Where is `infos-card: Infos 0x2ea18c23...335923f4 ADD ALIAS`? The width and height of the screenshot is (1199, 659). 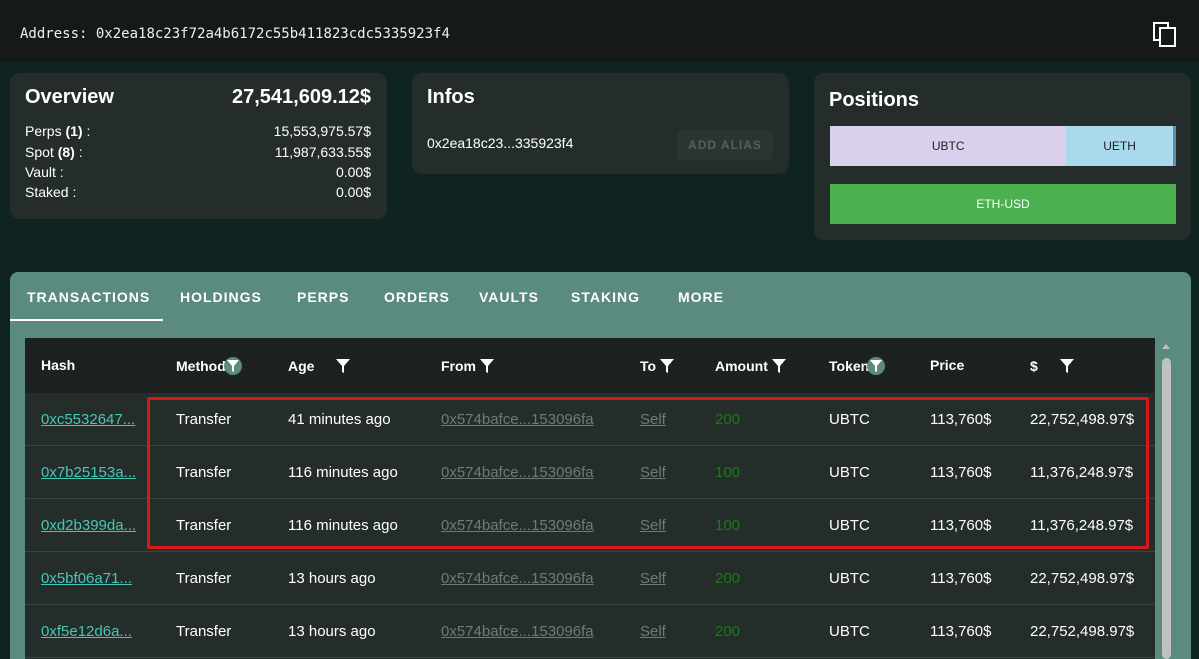 infos-card: Infos 0x2ea18c23...335923f4 ADD ALIAS is located at coordinates (600, 123).